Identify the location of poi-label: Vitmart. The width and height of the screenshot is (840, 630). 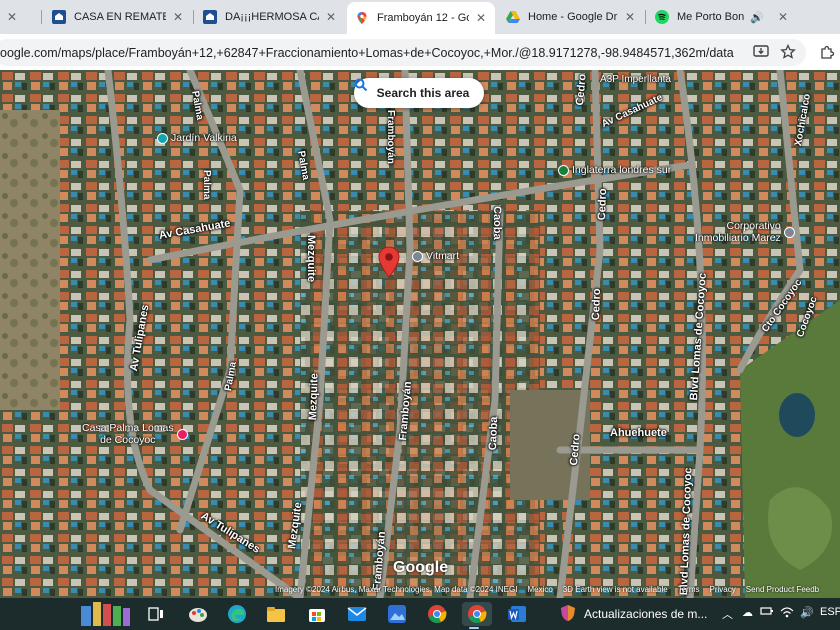
(443, 256).